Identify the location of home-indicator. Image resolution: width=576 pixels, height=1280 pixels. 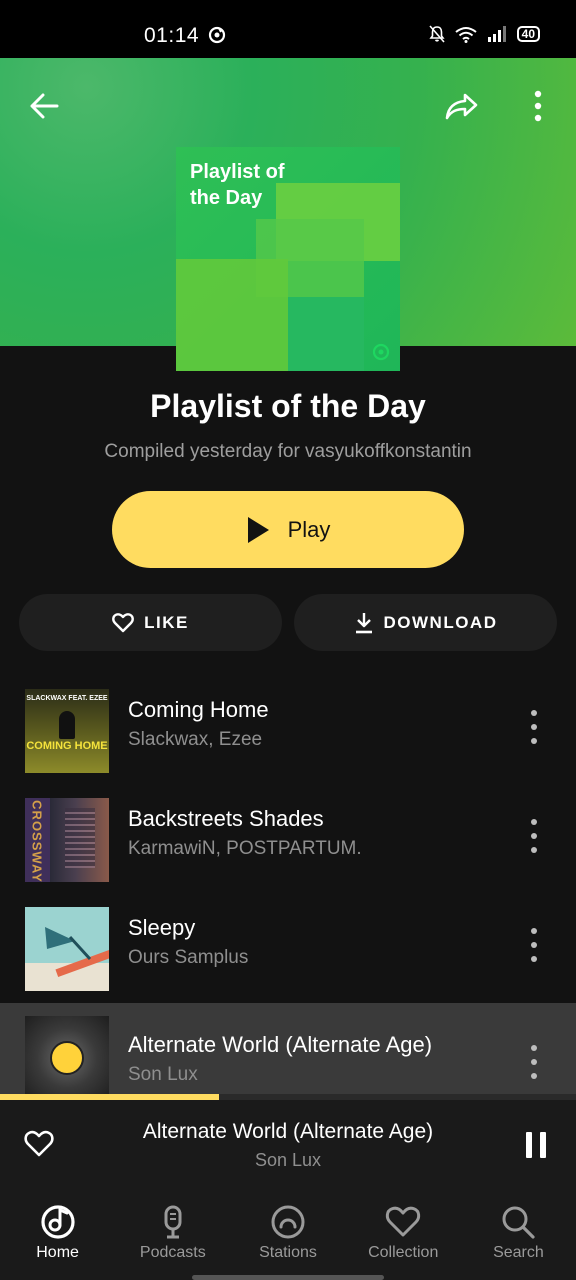
(288, 1277).